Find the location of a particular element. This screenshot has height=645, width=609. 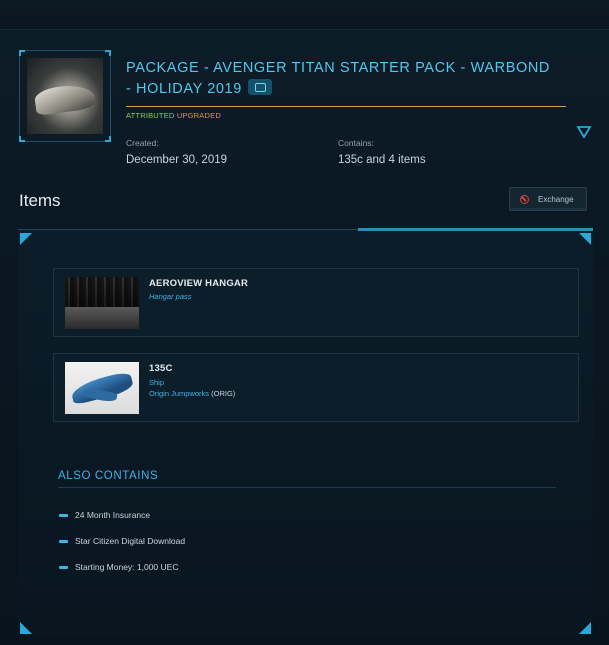

manufacturer-code: (ORIG) is located at coordinates (223, 393).